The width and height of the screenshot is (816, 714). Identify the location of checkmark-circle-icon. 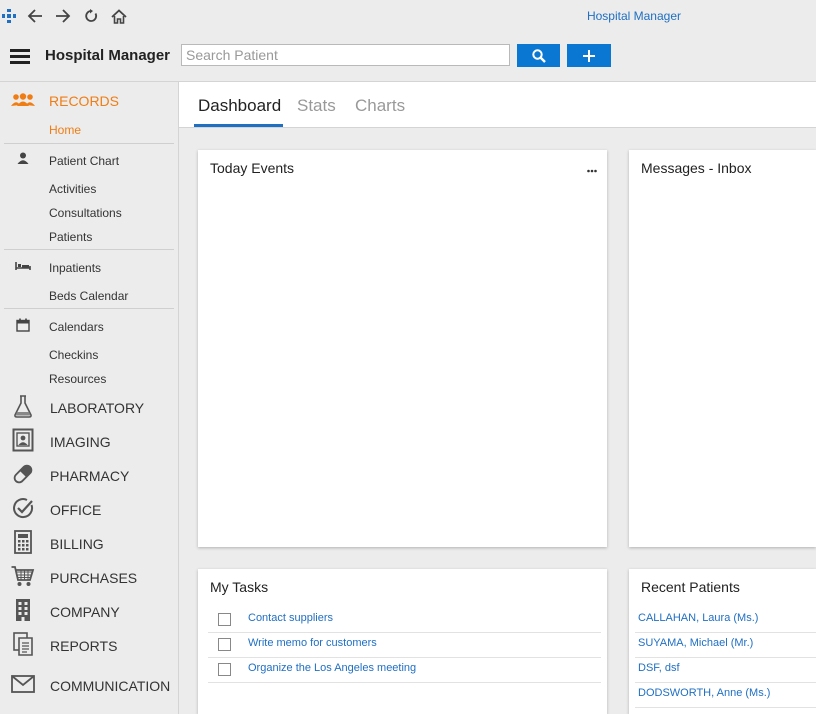
(23, 508).